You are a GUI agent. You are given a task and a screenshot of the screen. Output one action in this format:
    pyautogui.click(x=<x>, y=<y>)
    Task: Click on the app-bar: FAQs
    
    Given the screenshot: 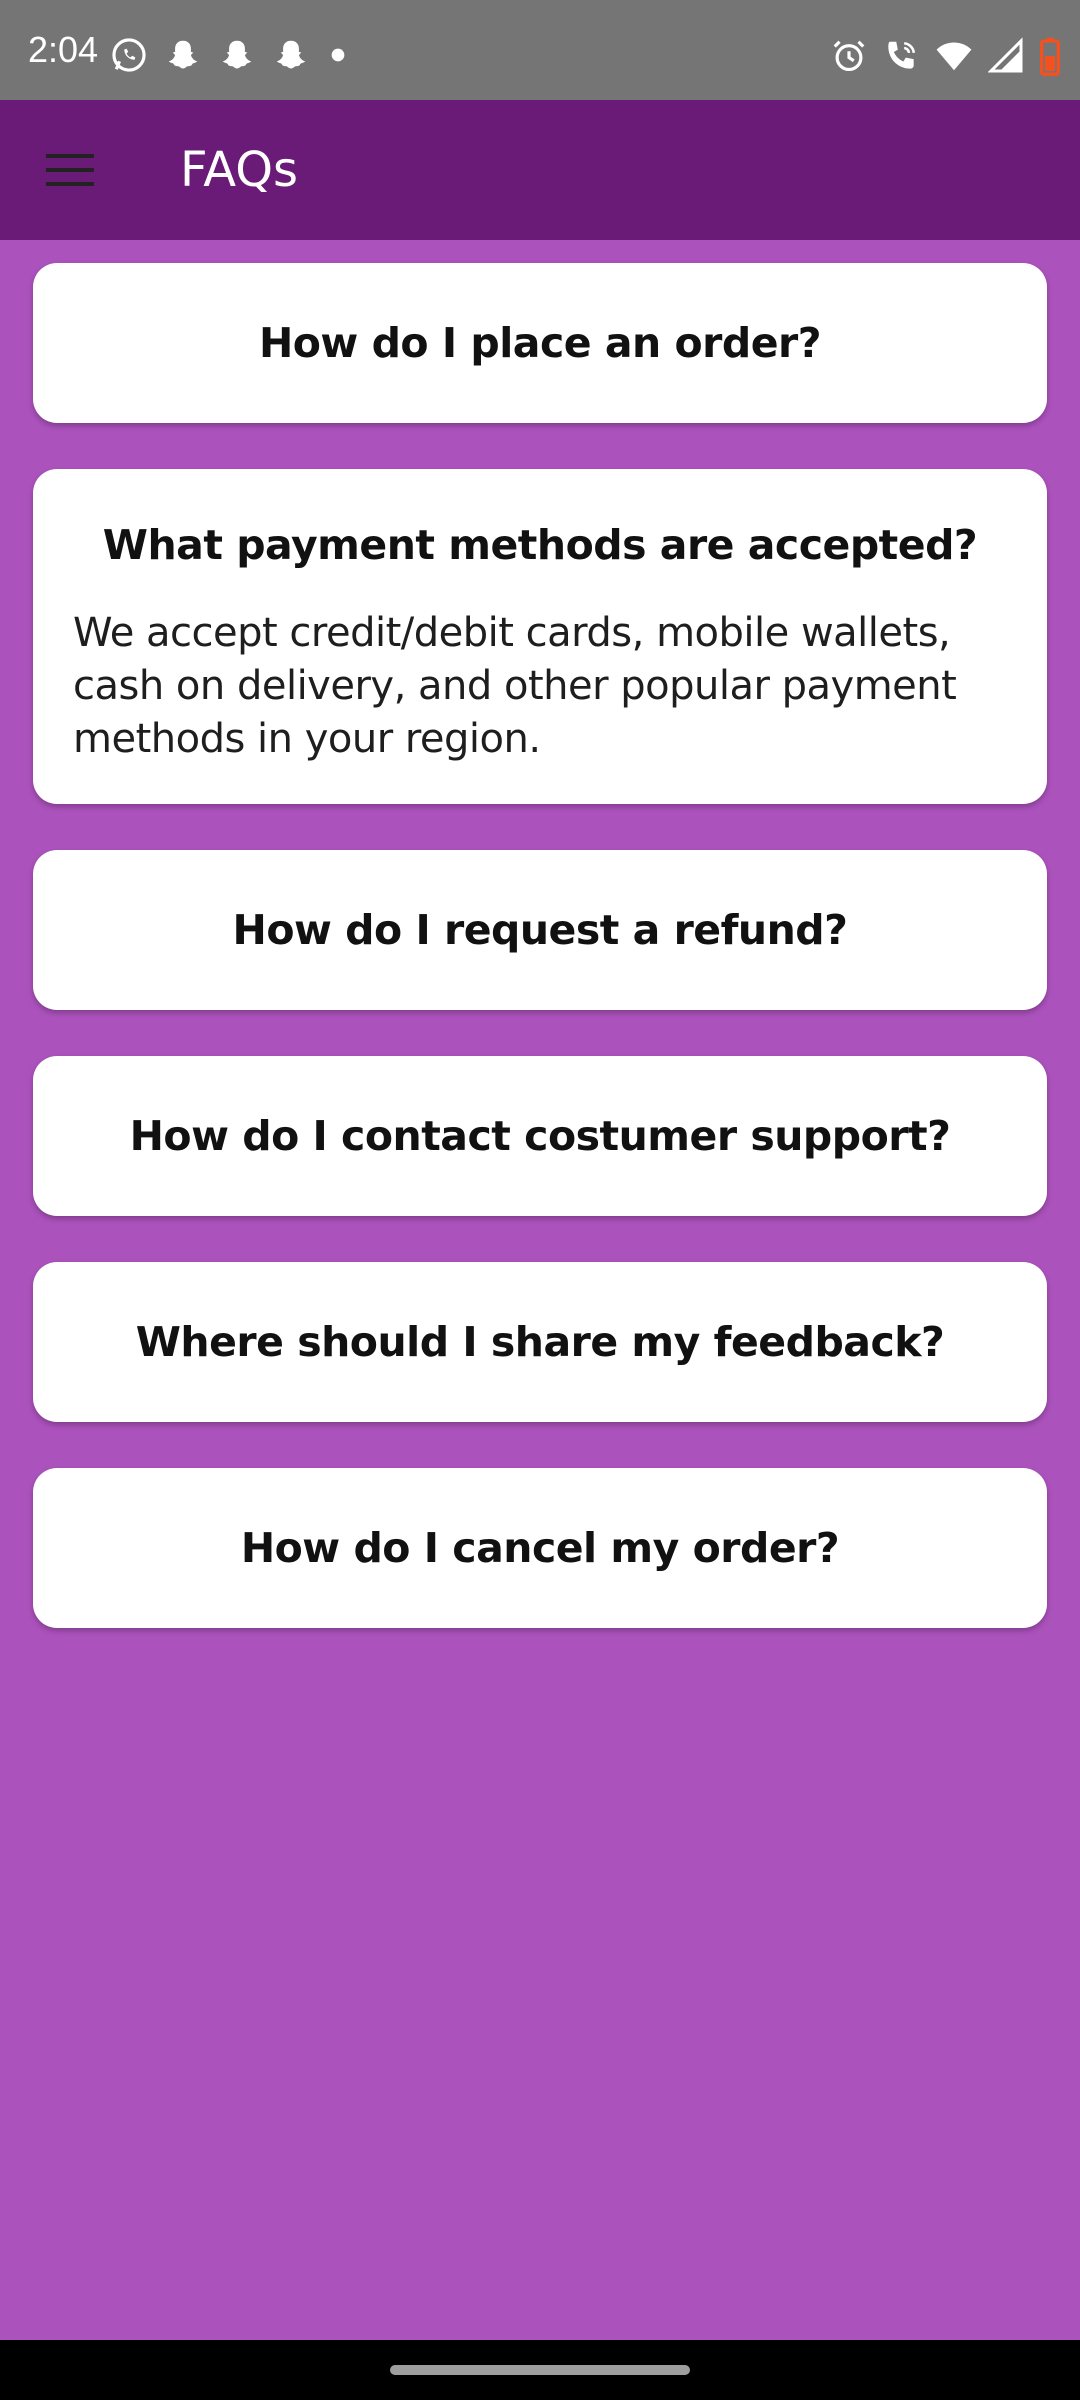 What is the action you would take?
    pyautogui.click(x=540, y=170)
    